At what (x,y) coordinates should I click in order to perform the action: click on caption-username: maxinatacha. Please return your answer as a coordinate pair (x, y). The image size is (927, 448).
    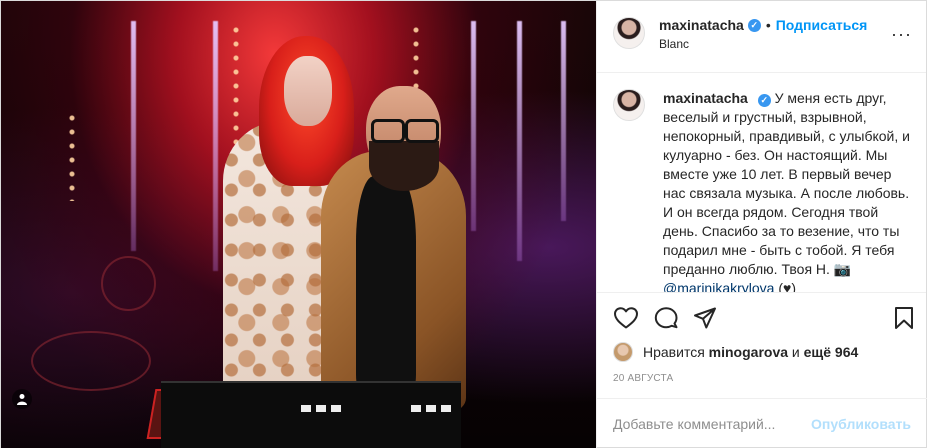
    Looking at the image, I should click on (705, 98).